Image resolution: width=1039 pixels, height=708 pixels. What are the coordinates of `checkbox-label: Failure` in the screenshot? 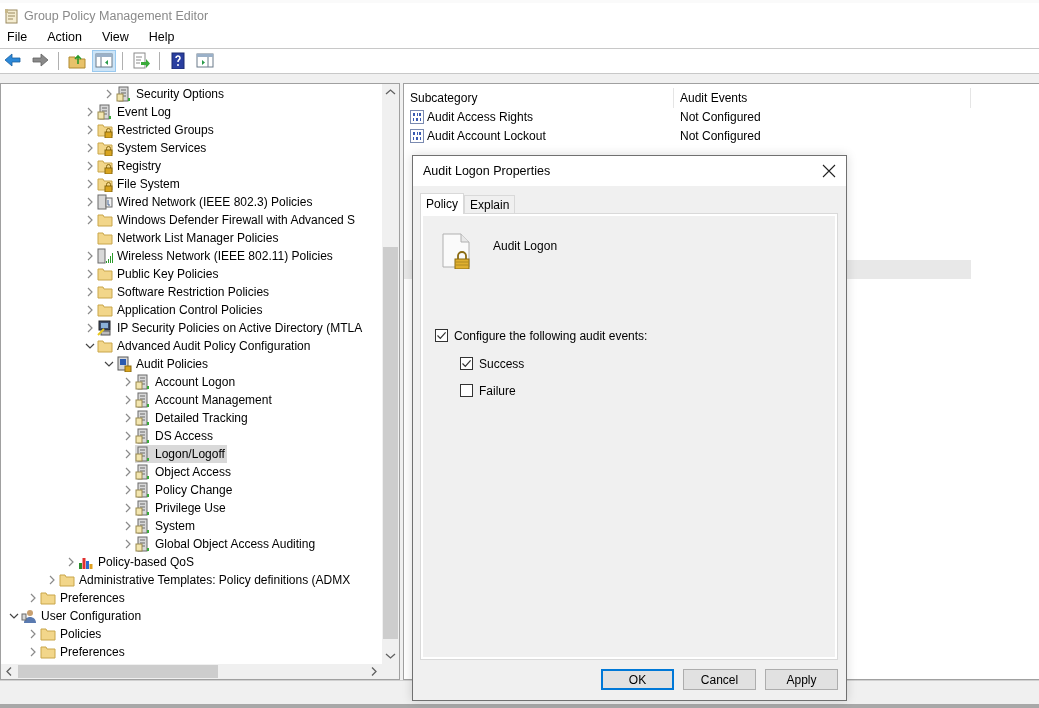 It's located at (497, 390).